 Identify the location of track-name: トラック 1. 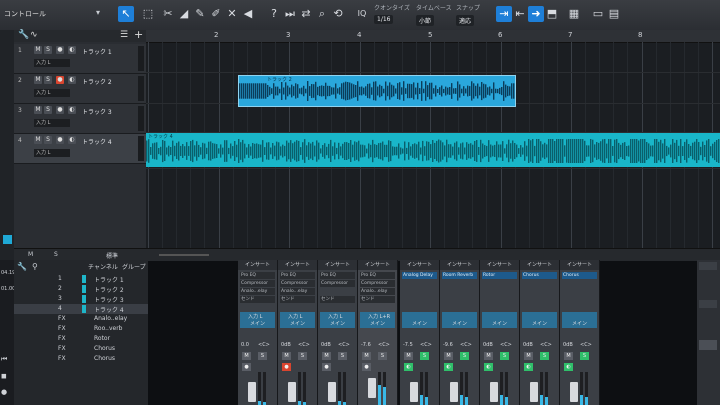
(97, 51).